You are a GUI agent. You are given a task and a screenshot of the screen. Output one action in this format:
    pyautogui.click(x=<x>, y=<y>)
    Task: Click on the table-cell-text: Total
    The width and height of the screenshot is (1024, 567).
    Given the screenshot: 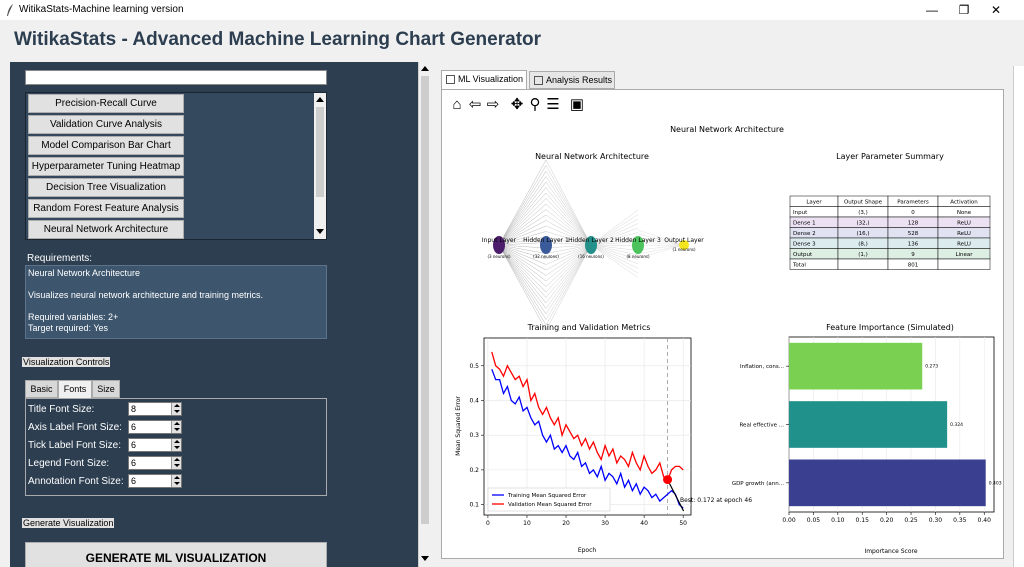 What is the action you would take?
    pyautogui.click(x=799, y=266)
    